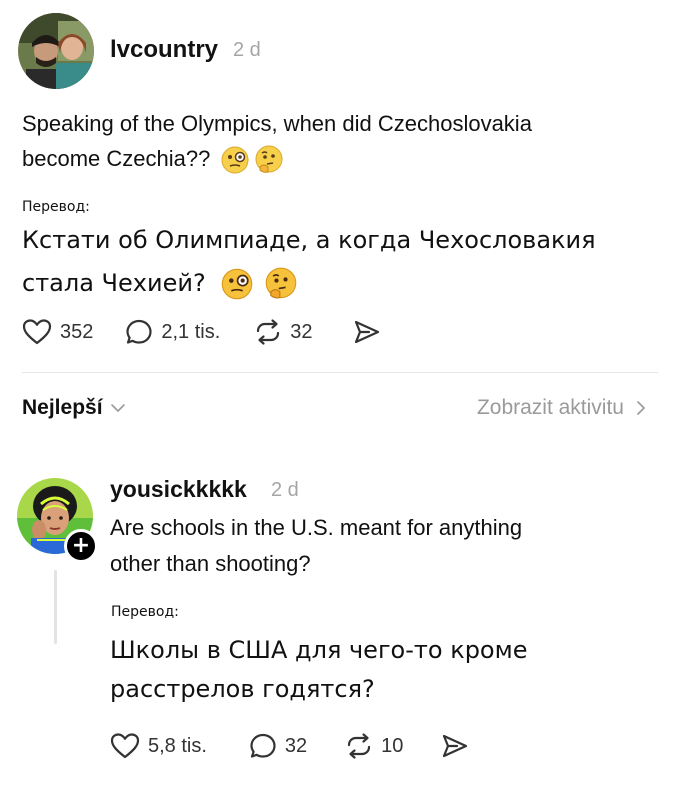 This screenshot has width=680, height=785. I want to click on share-button, so click(367, 332).